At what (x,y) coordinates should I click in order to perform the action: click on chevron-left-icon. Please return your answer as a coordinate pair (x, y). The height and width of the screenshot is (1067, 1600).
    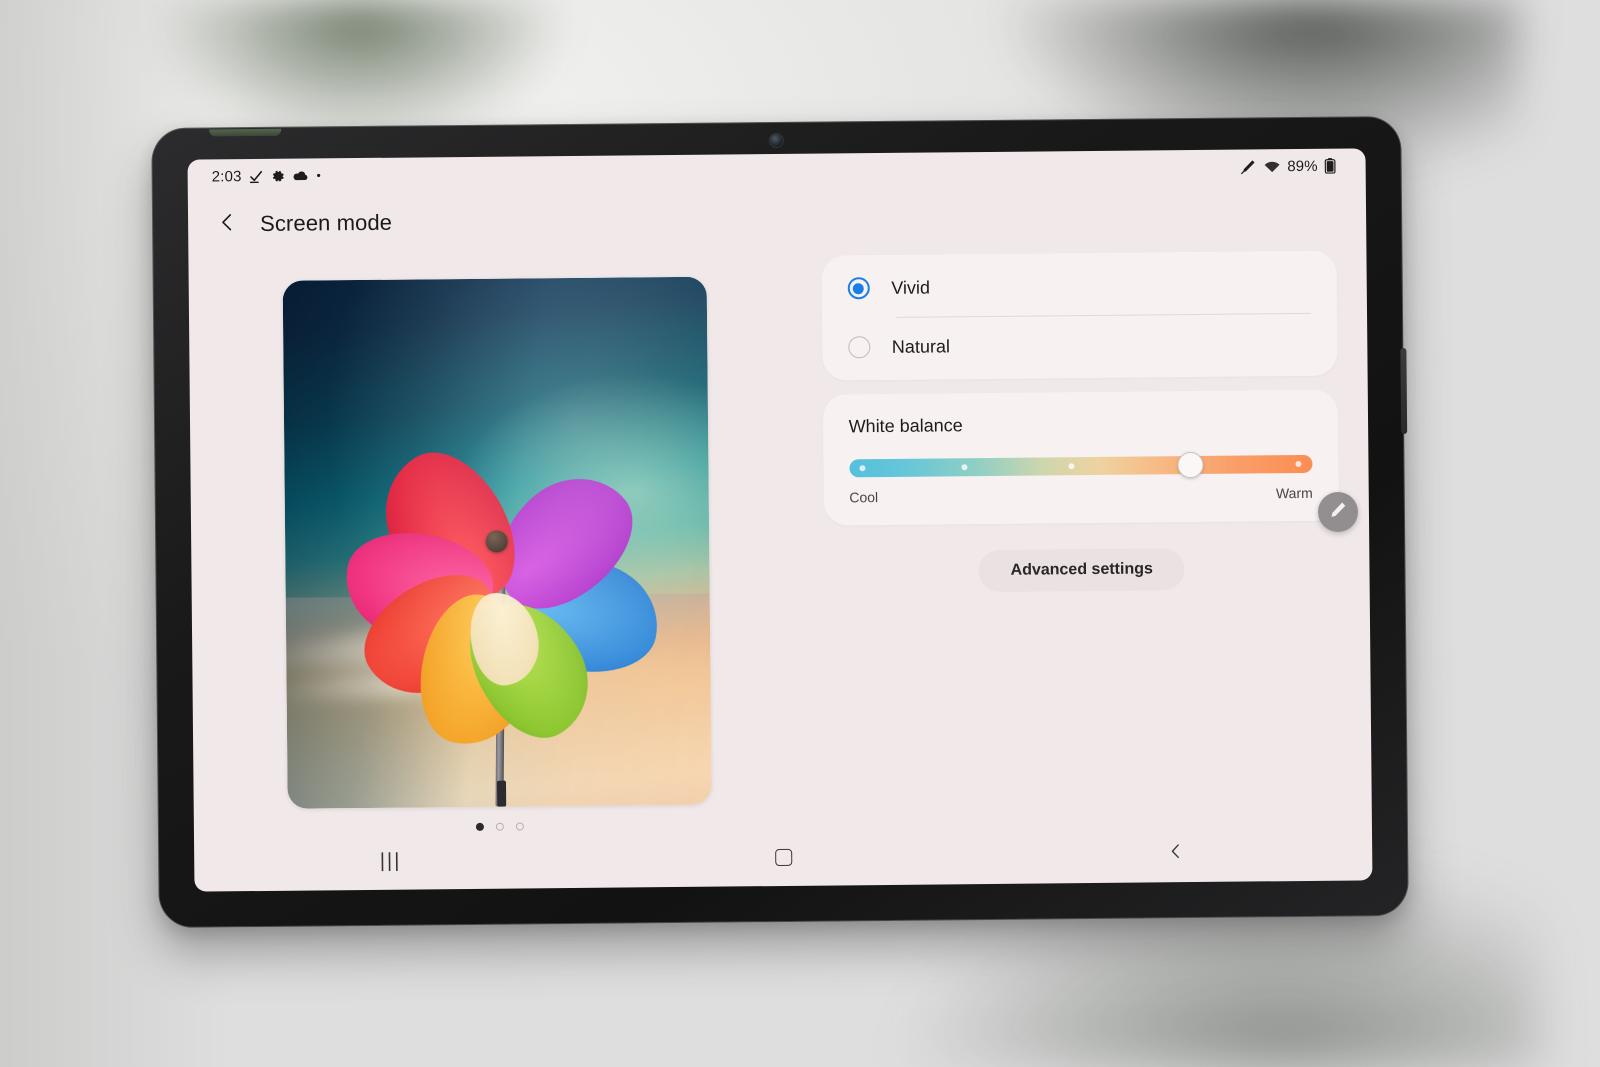
    Looking at the image, I should click on (227, 224).